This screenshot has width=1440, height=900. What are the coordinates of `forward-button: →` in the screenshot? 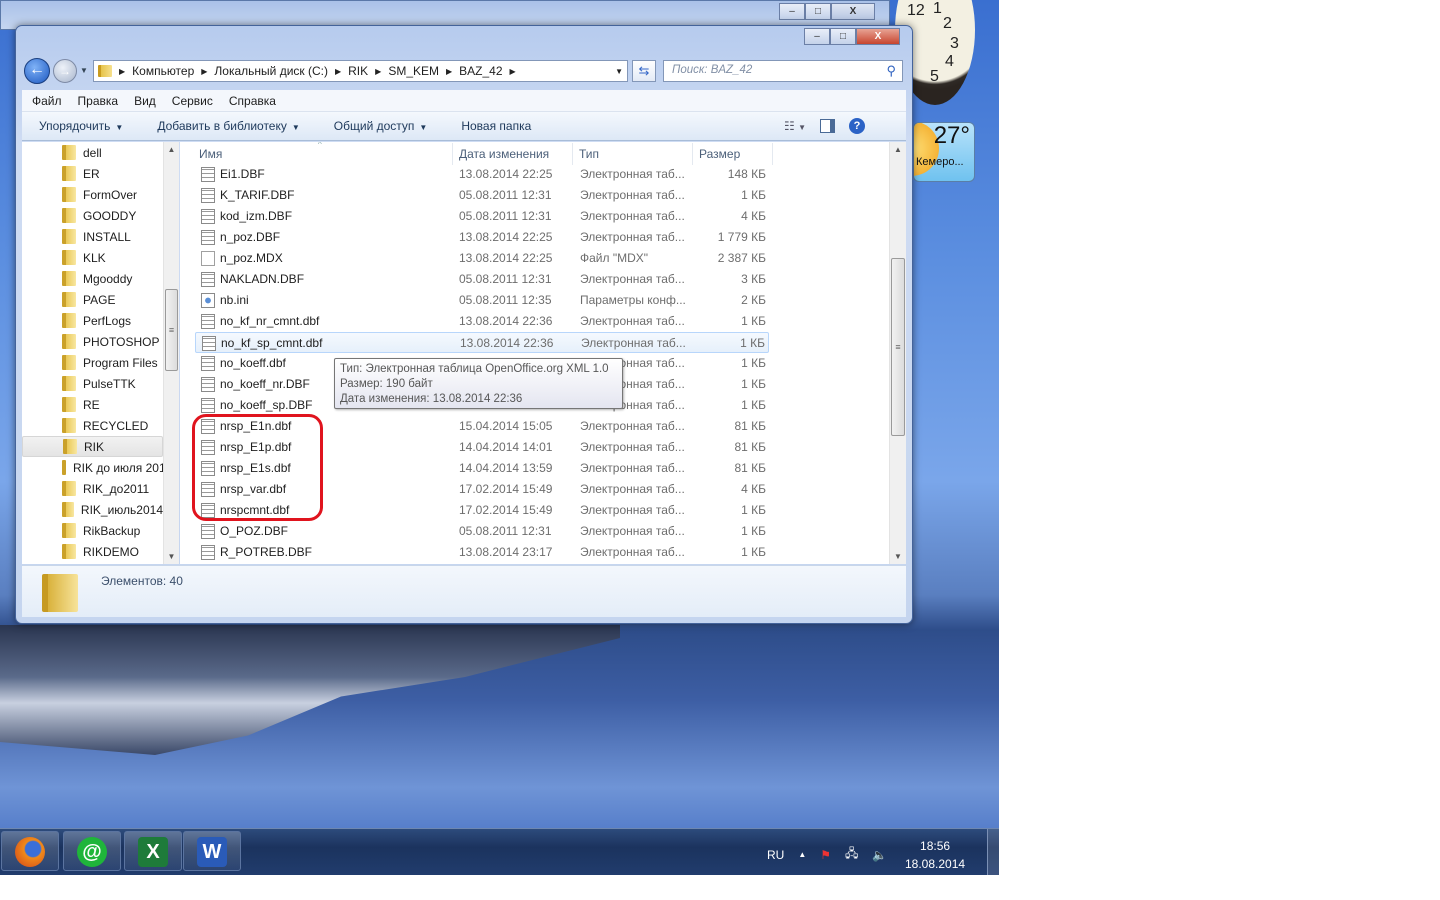 It's located at (65, 71).